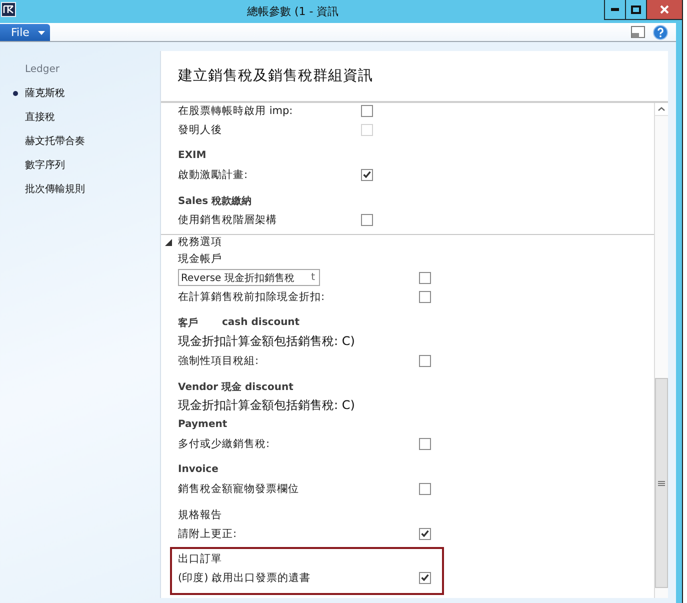 This screenshot has width=687, height=603. Describe the element at coordinates (42, 70) in the screenshot. I see `sidebar-heading: Ledger` at that location.